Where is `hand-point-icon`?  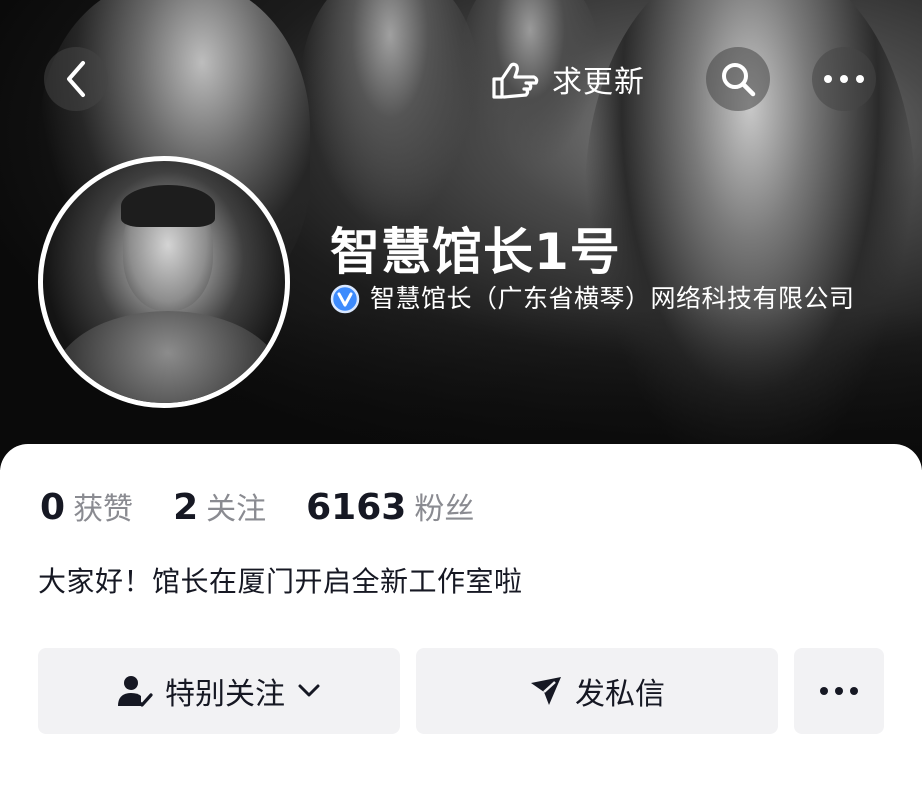
hand-point-icon is located at coordinates (515, 80).